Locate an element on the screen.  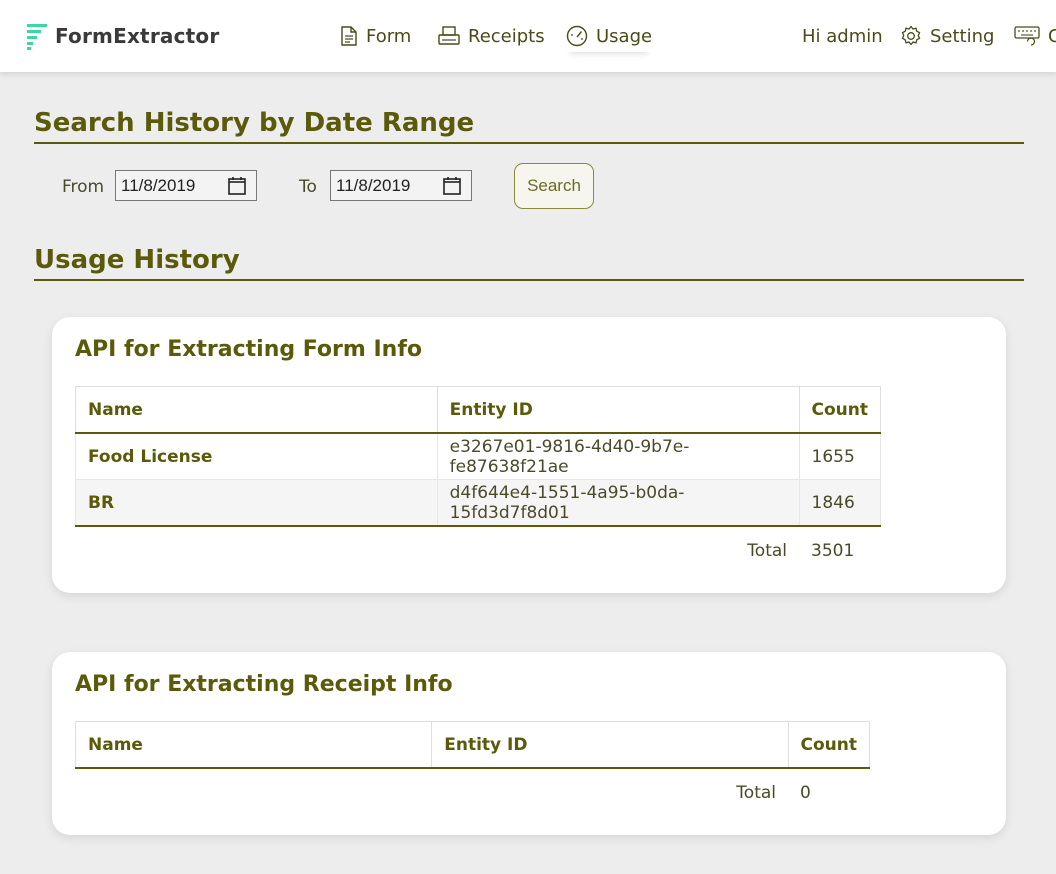
nav-usage-label: Usage is located at coordinates (624, 36).